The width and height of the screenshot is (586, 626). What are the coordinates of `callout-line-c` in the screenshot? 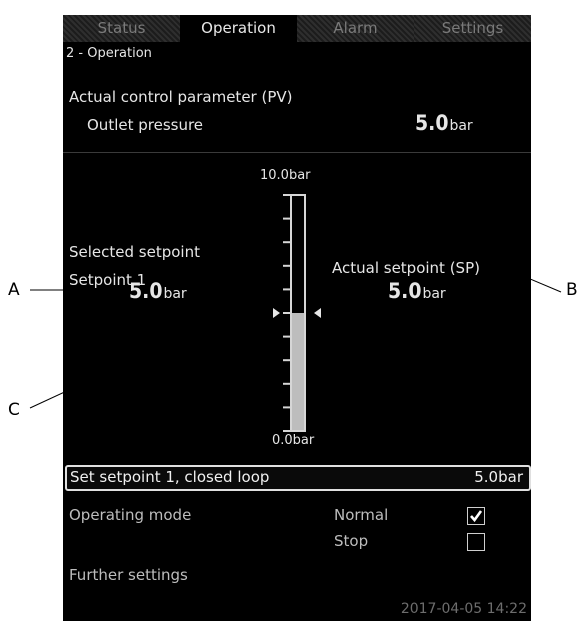 It's located at (151, 352).